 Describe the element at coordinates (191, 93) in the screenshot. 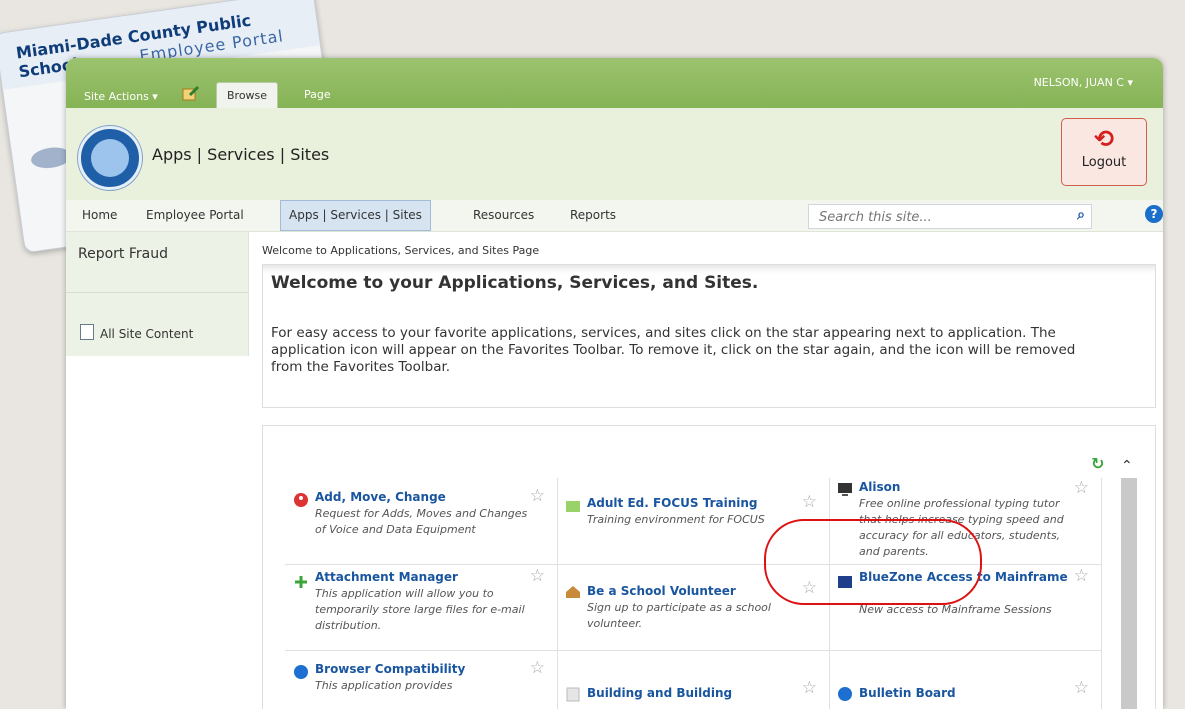

I see `edit-page-icon` at that location.